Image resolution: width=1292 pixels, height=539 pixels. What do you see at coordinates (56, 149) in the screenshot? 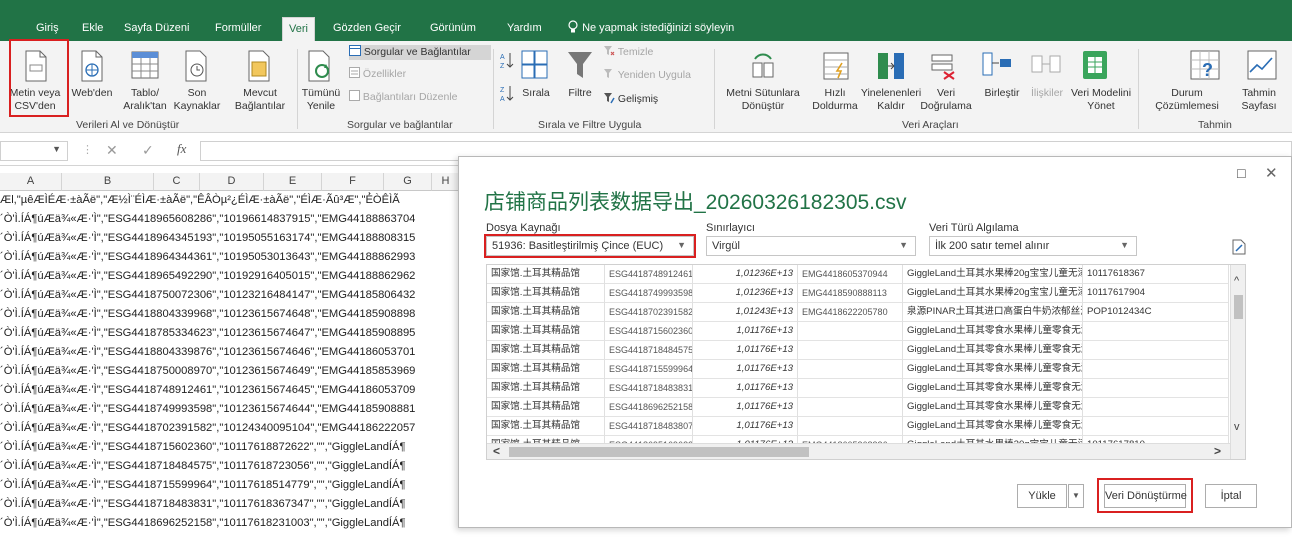
I see `name-box-dropdown-icon: ▼` at bounding box center [56, 149].